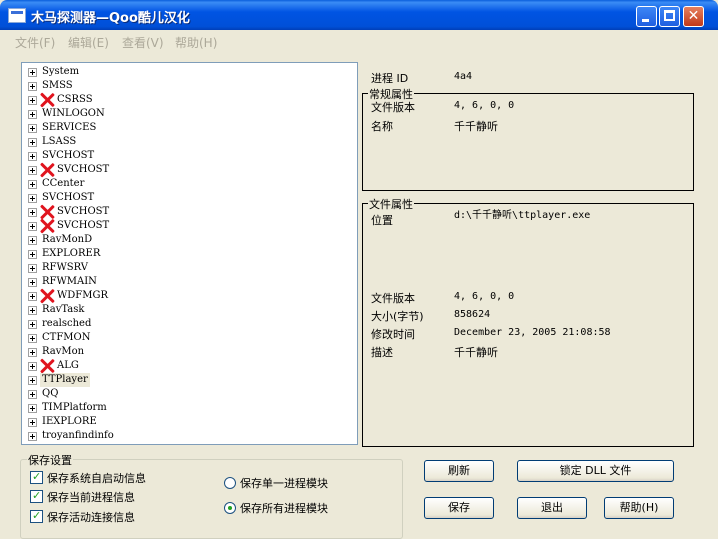  Describe the element at coordinates (390, 78) in the screenshot. I see `pid-label: 进程 ID` at that location.